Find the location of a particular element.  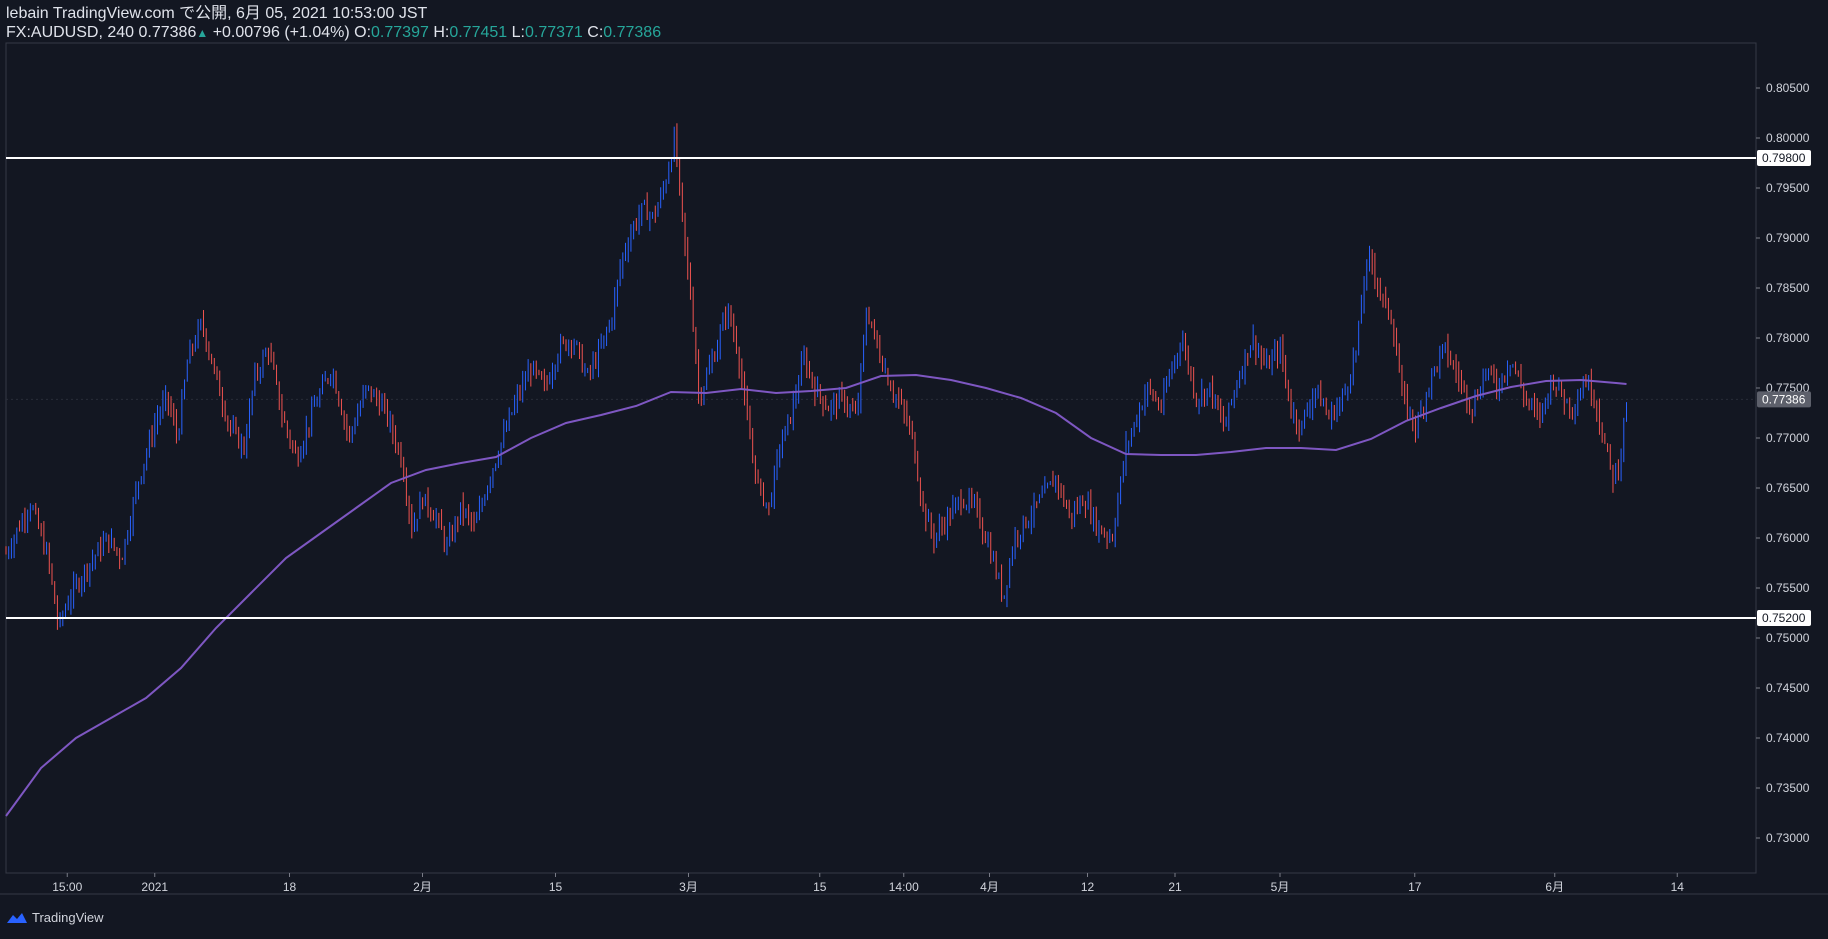

x-tick-label: 12 is located at coordinates (1088, 887).